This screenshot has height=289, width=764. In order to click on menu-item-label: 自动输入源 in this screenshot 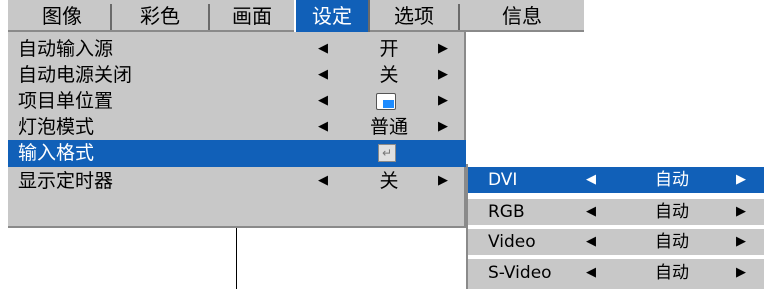, I will do `click(66, 49)`.